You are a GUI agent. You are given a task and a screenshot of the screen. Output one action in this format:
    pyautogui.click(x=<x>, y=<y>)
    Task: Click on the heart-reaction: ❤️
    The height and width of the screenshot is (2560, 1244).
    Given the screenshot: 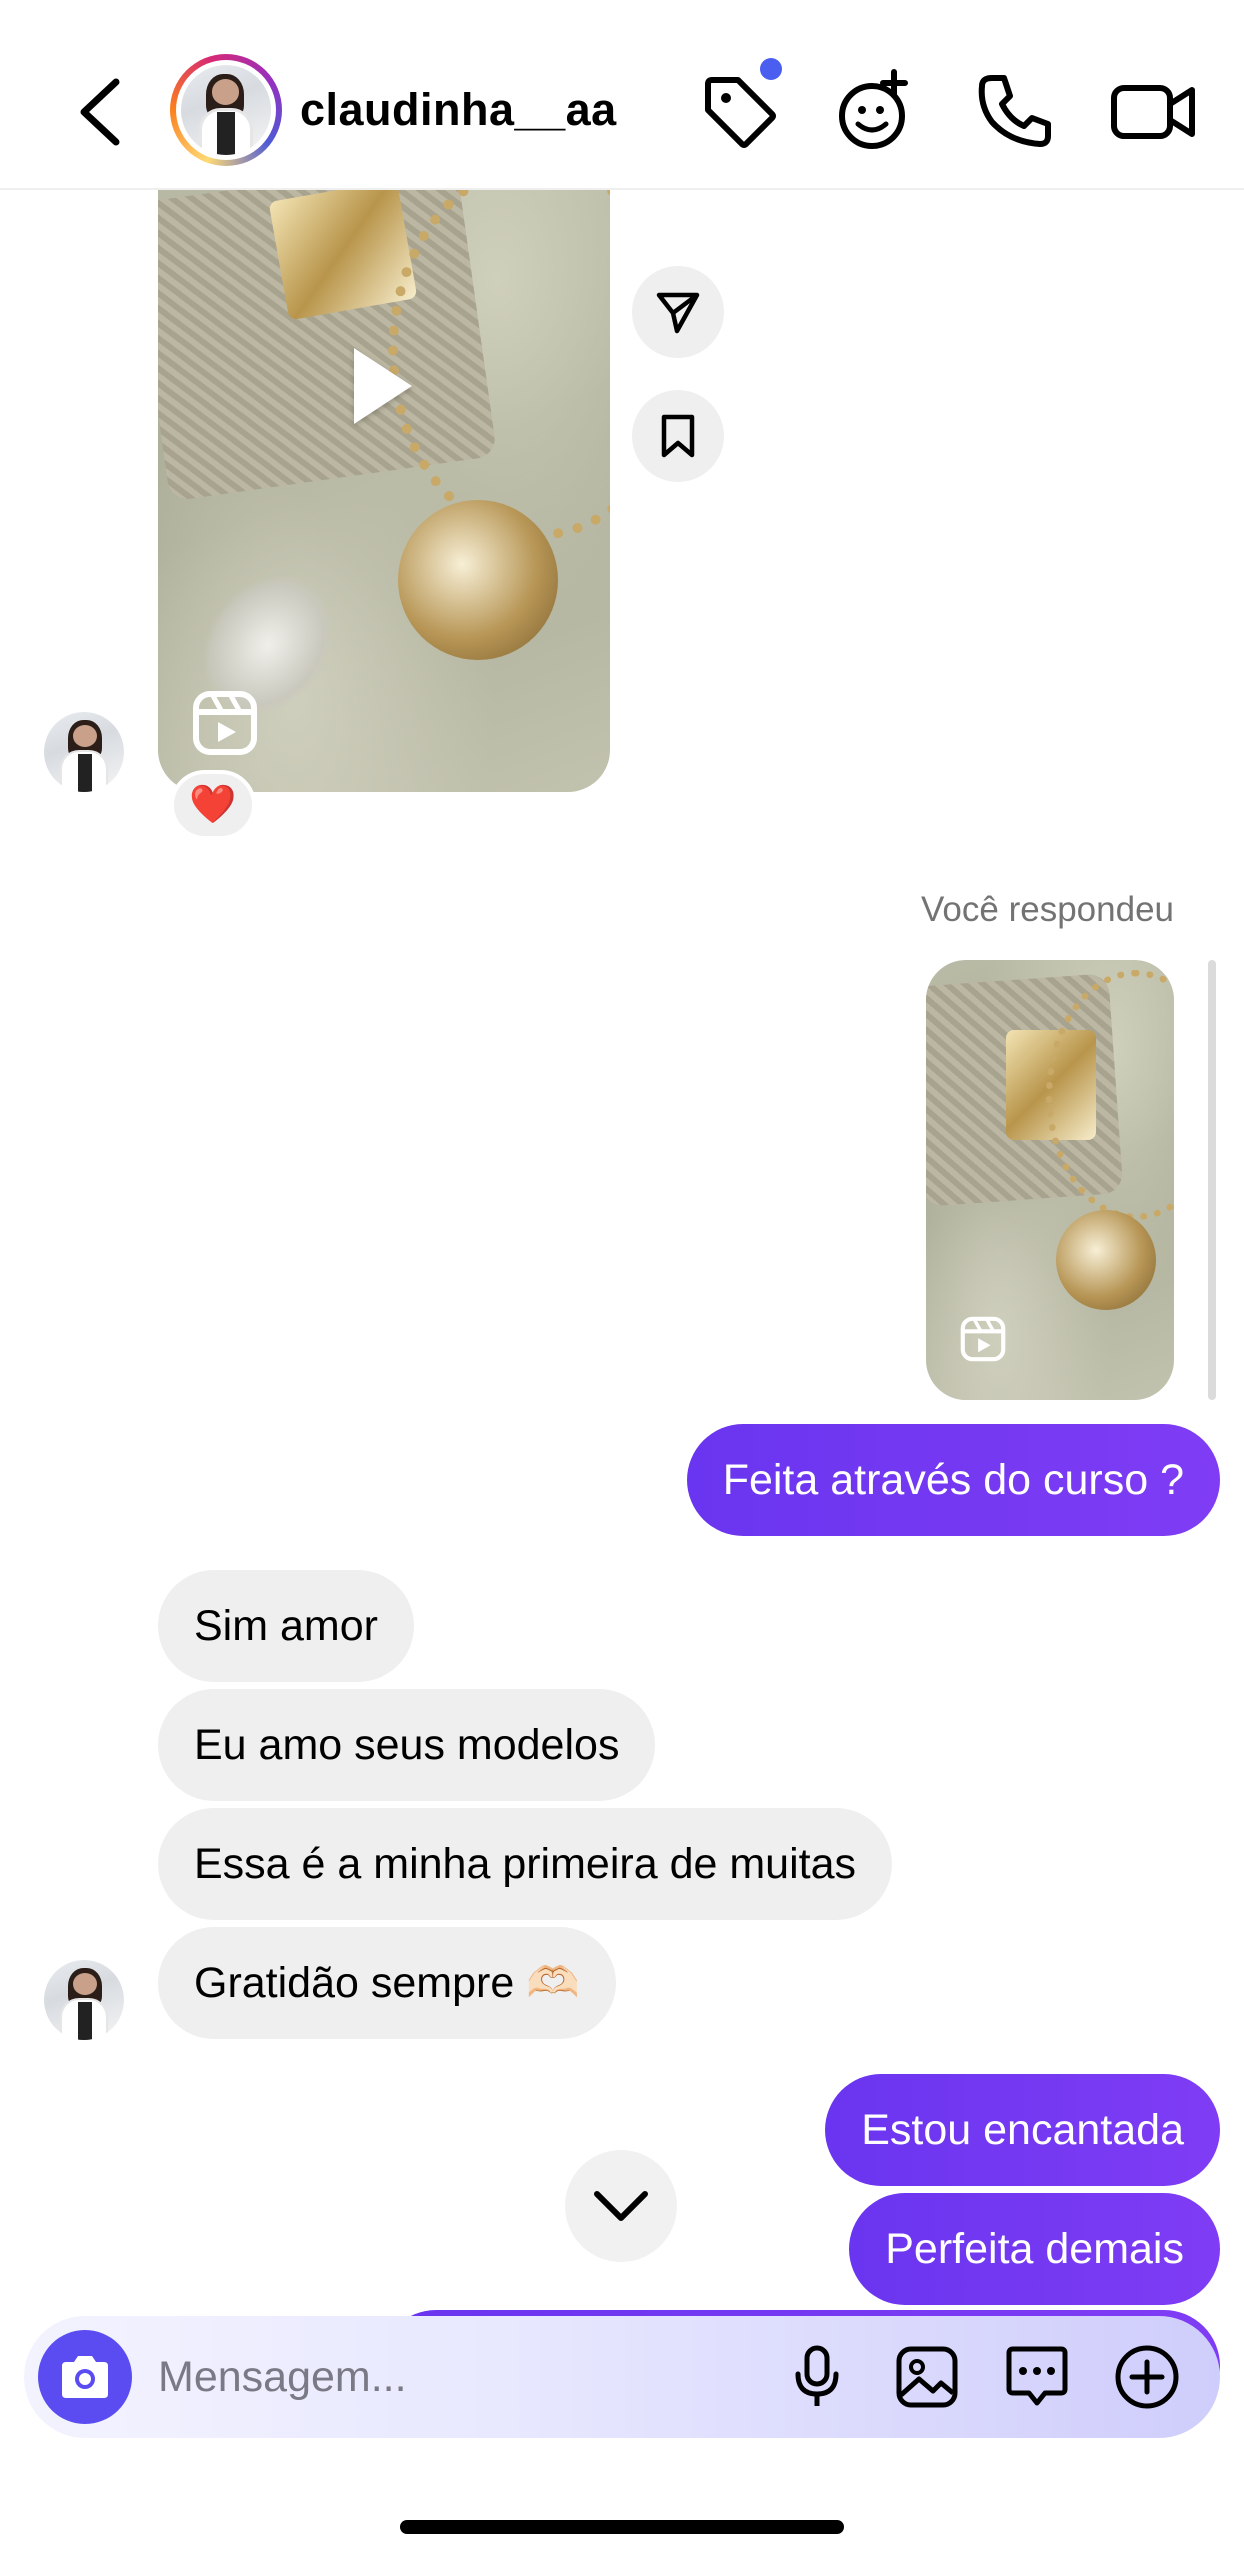 What is the action you would take?
    pyautogui.click(x=213, y=805)
    